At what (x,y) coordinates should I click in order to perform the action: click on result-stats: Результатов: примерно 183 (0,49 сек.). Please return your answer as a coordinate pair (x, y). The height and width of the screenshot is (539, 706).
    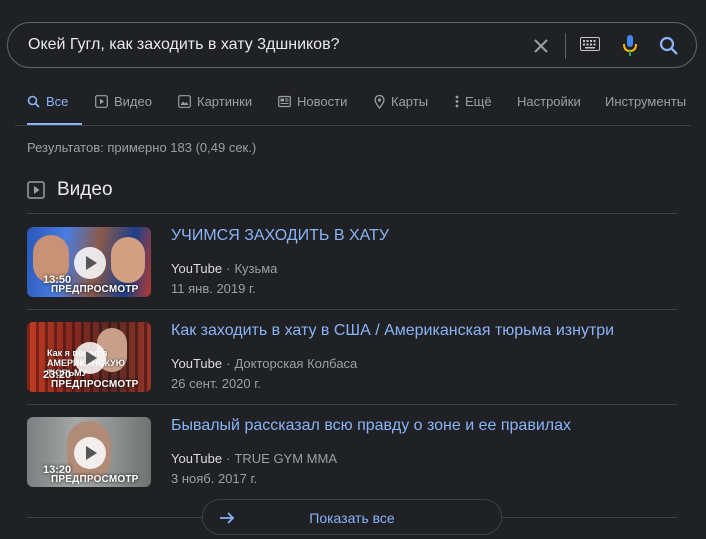
    Looking at the image, I should click on (142, 147).